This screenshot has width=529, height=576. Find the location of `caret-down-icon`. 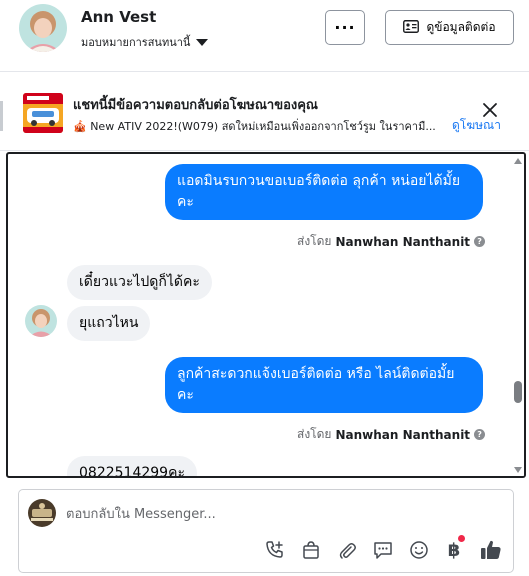

caret-down-icon is located at coordinates (202, 42).